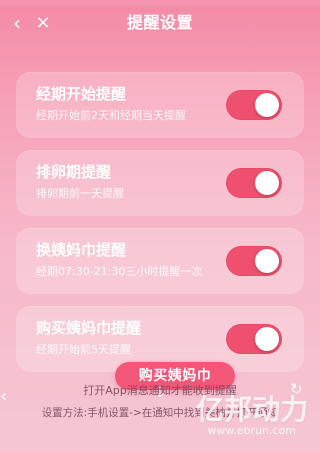 The width and height of the screenshot is (320, 452). What do you see at coordinates (254, 261) in the screenshot?
I see `change-pad-toggle` at bounding box center [254, 261].